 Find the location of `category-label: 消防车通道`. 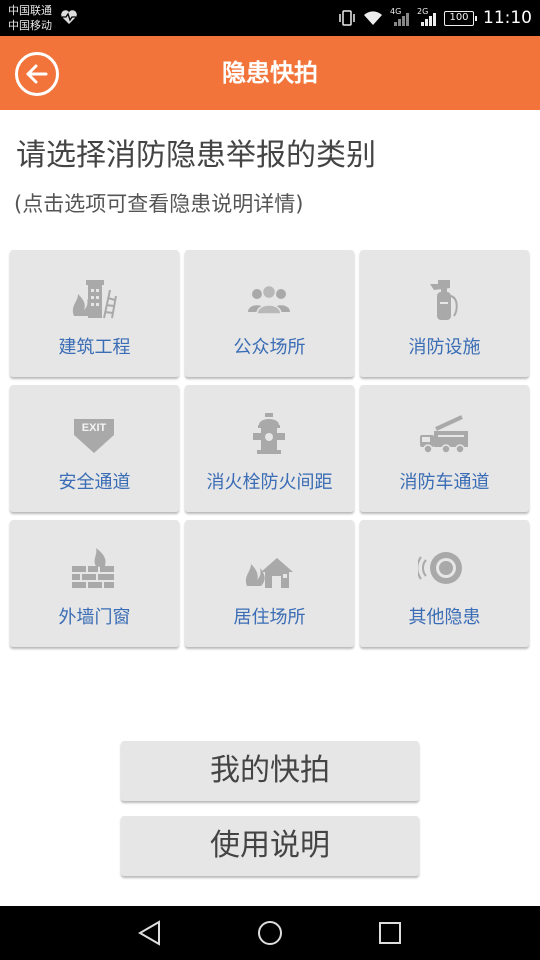

category-label: 消防车通道 is located at coordinates (444, 482).